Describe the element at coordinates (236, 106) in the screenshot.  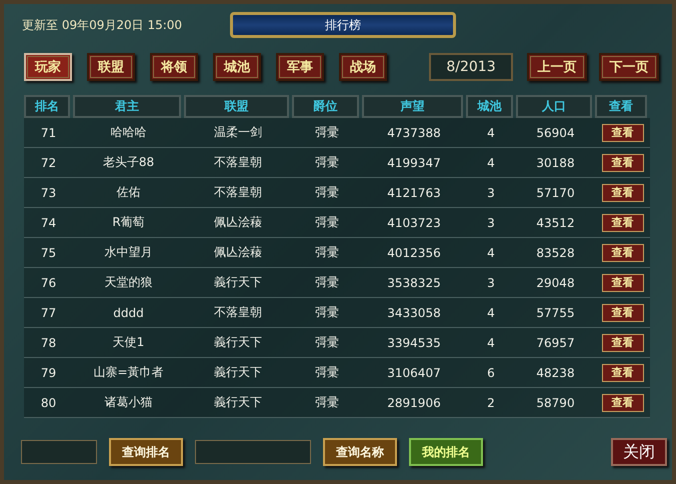
I see `column-header: 联盟` at that location.